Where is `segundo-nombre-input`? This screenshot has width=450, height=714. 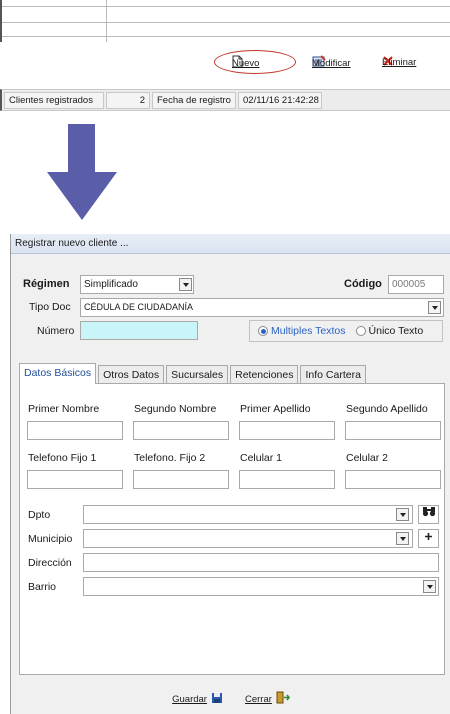
segundo-nombre-input is located at coordinates (181, 430).